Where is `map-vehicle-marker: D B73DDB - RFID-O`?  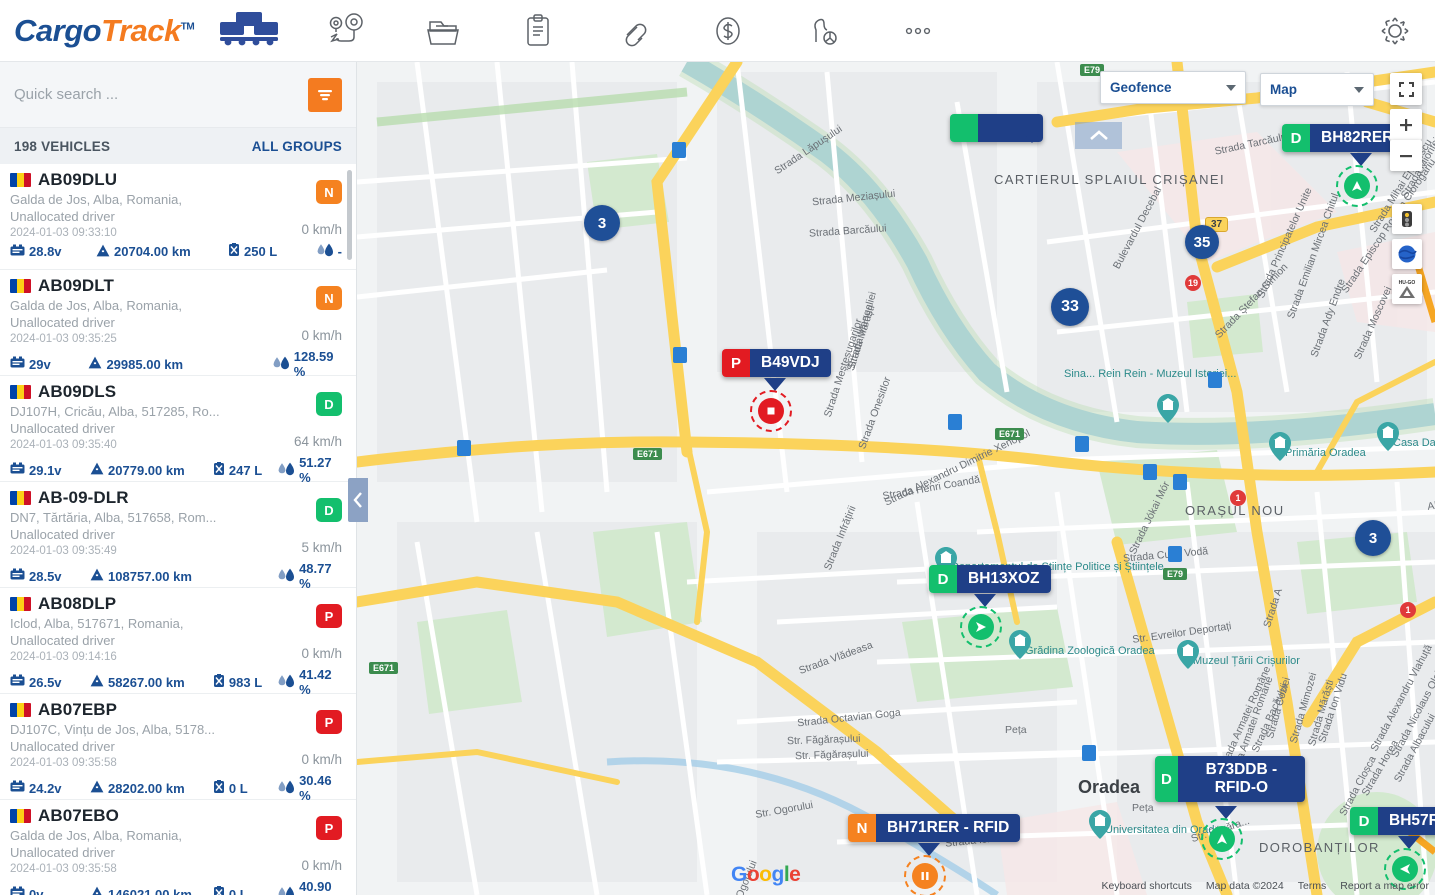 map-vehicle-marker: D B73DDB - RFID-O is located at coordinates (1230, 779).